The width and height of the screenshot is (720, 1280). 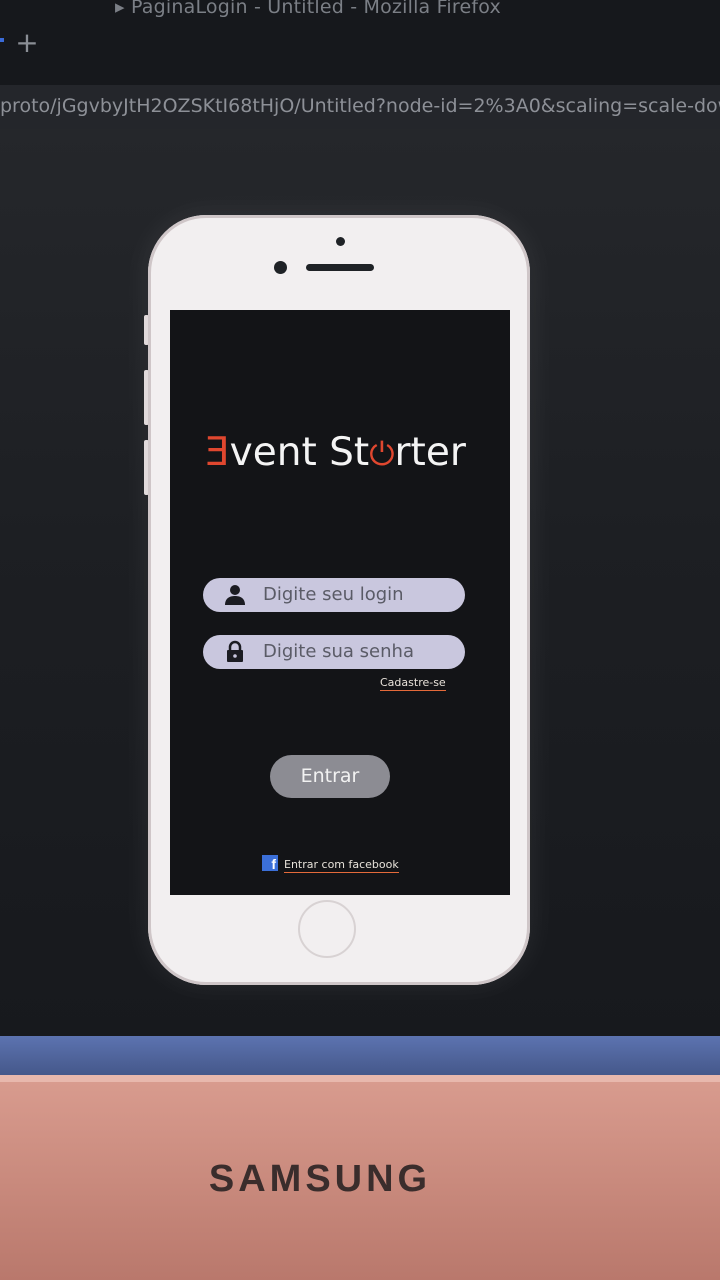 I want to click on password-placeholder: Digite sua senha, so click(x=338, y=651).